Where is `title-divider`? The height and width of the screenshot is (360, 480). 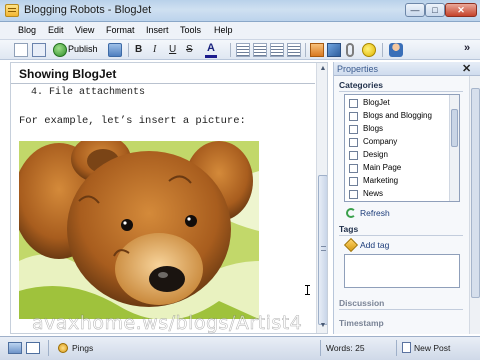
title-divider is located at coordinates (163, 83).